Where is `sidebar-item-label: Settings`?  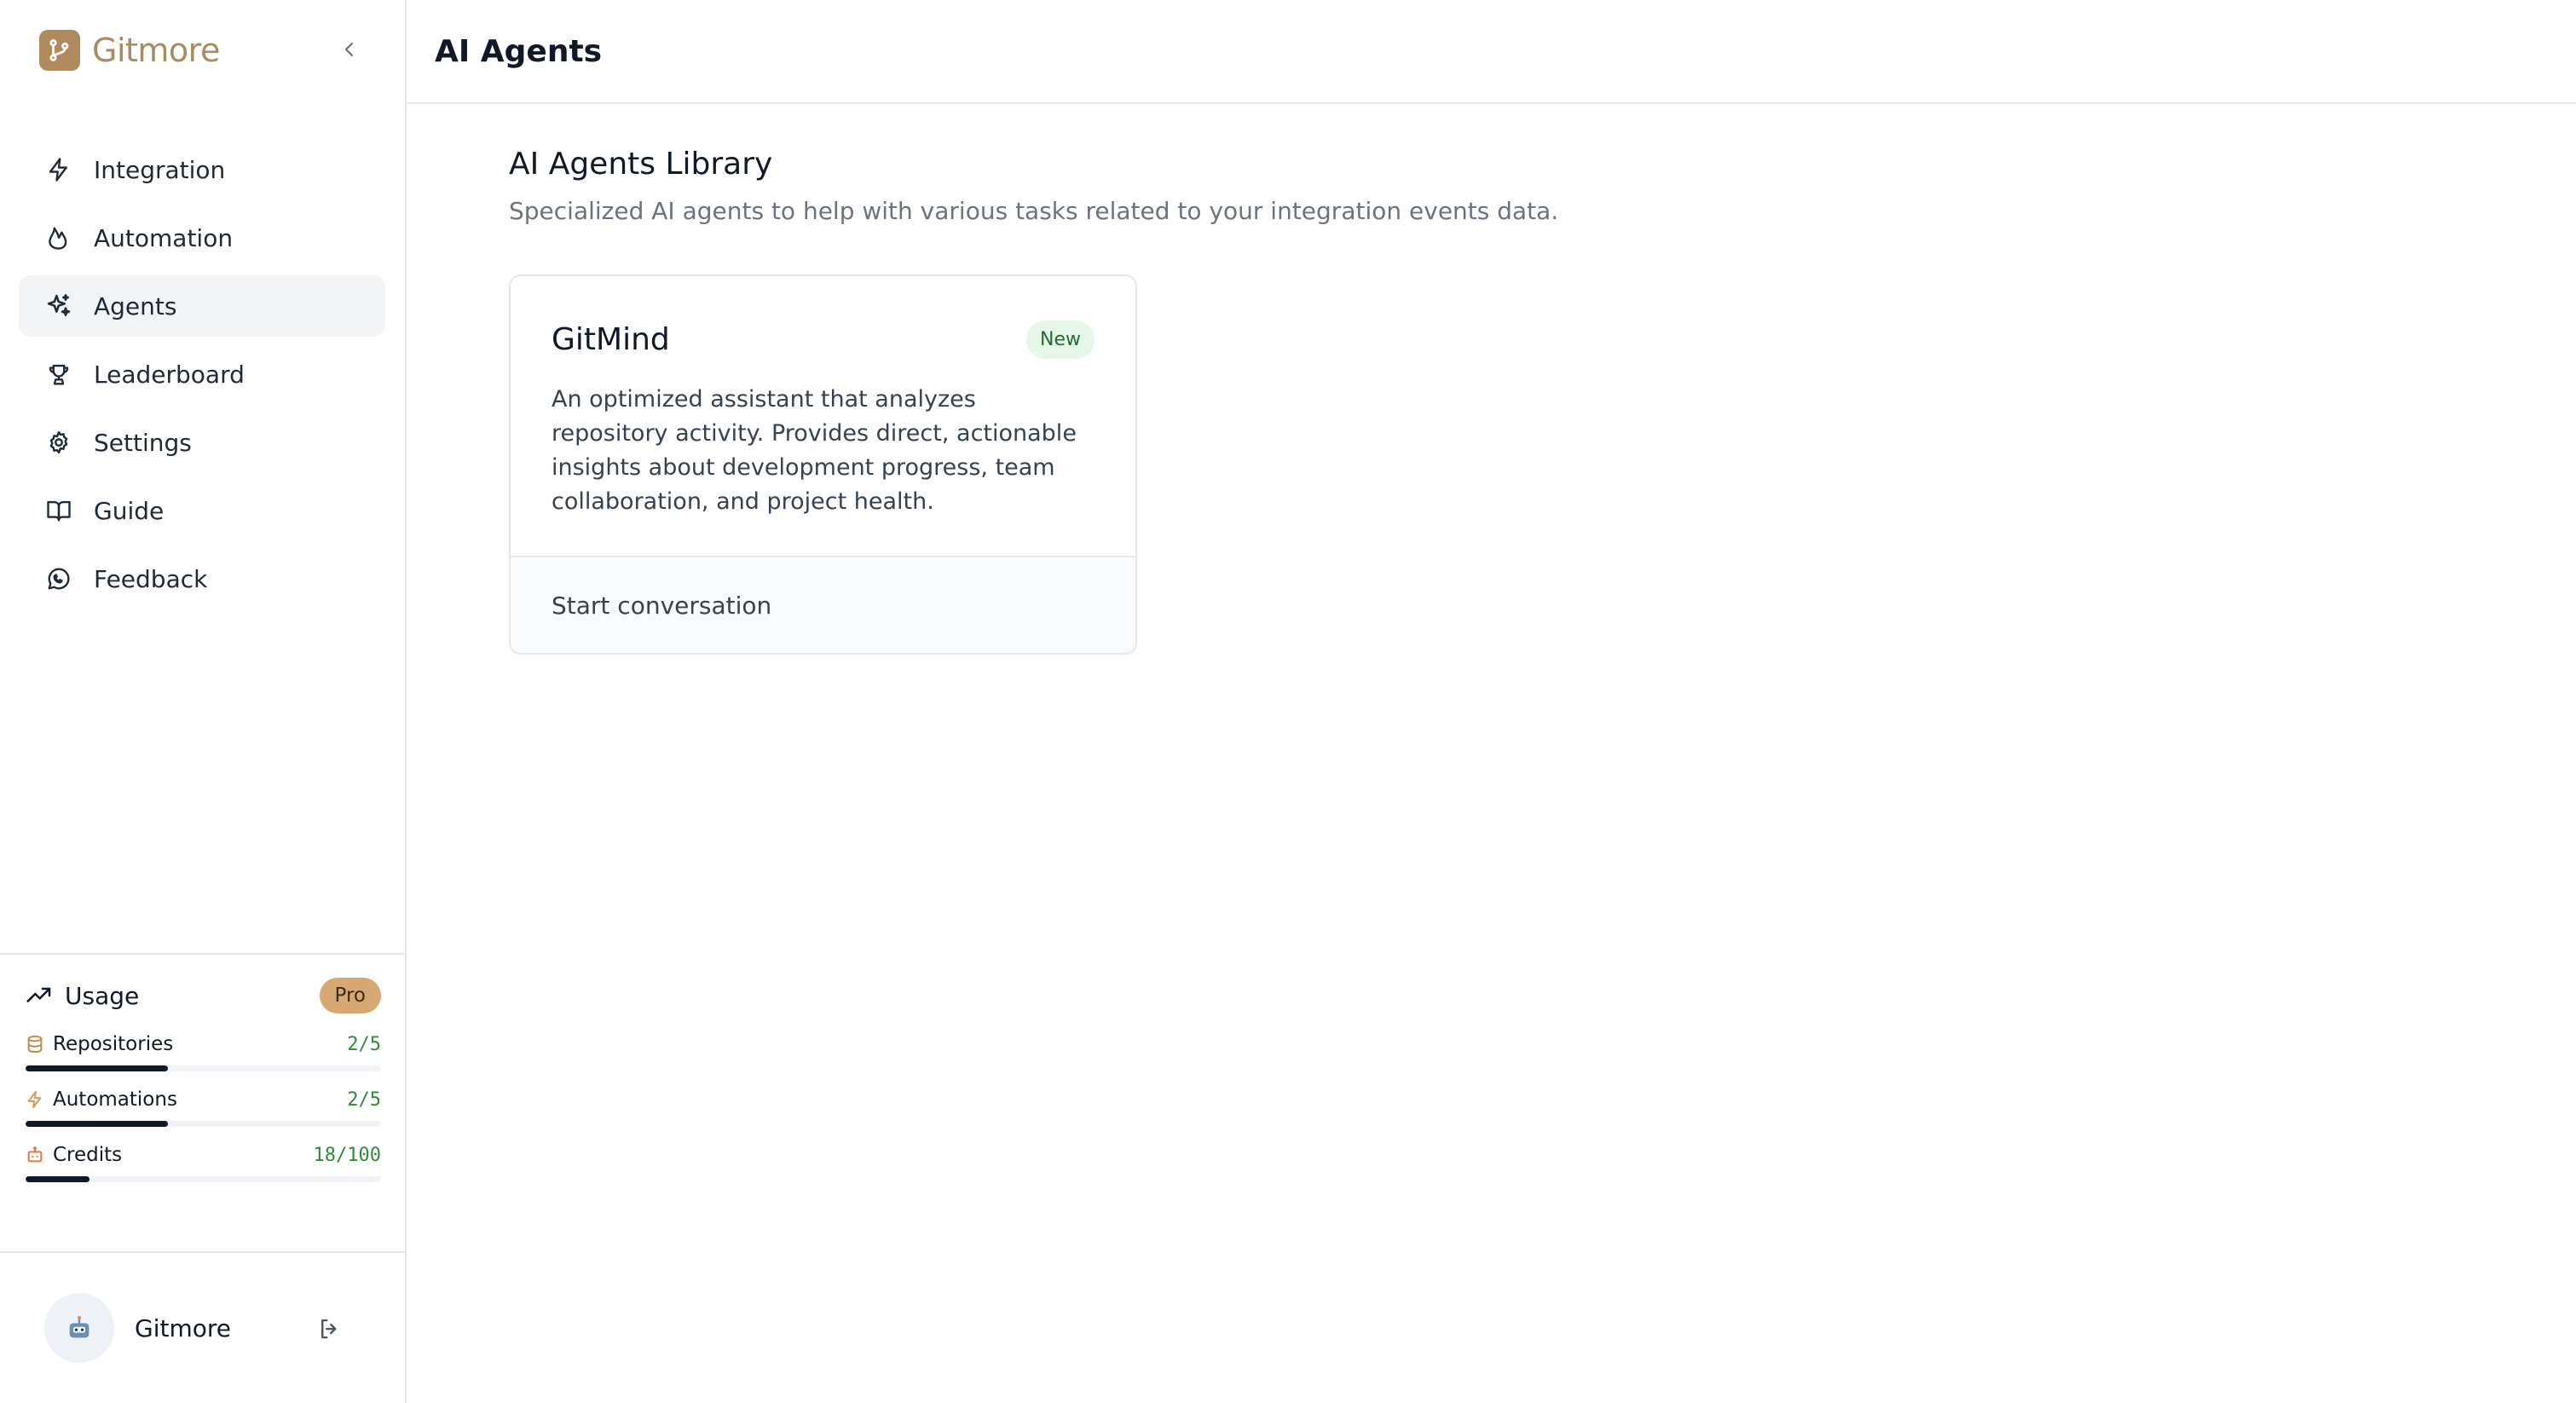 sidebar-item-label: Settings is located at coordinates (143, 442).